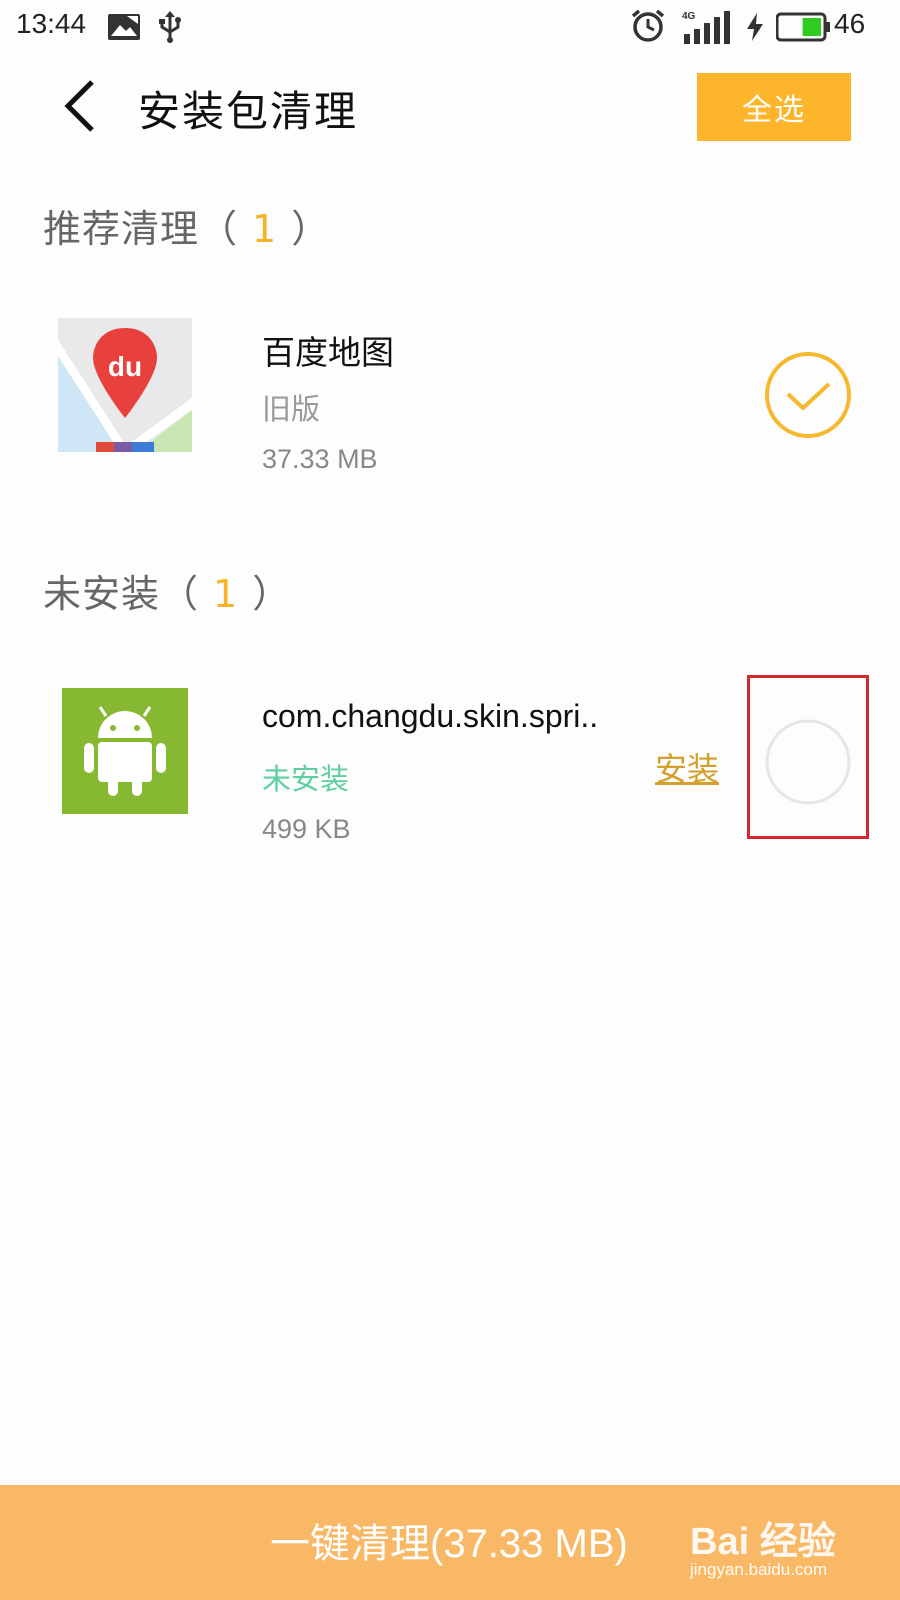 This screenshot has height=1600, width=900. What do you see at coordinates (125, 366) in the screenshot?
I see `svg-text: du` at bounding box center [125, 366].